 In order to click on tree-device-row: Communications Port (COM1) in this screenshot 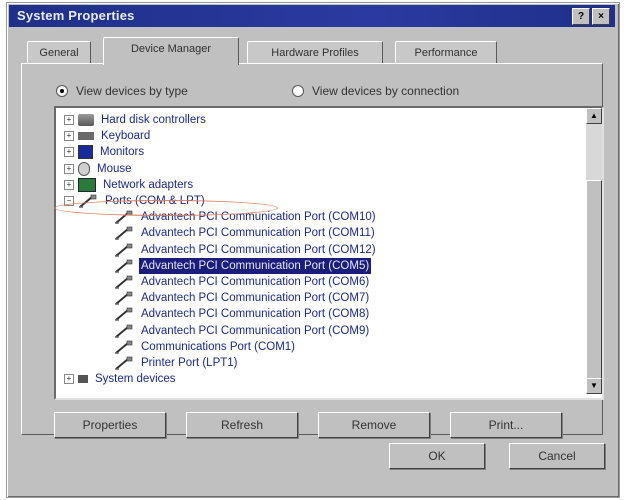, I will do `click(205, 347)`.